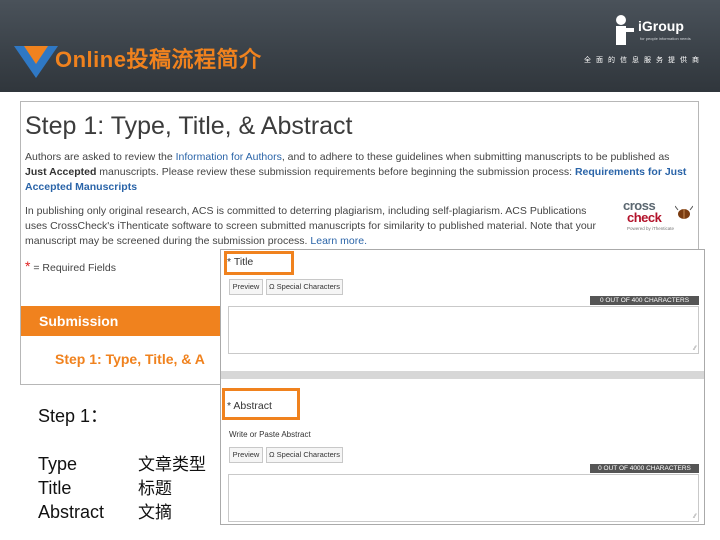 This screenshot has height=540, width=720. Describe the element at coordinates (58, 464) in the screenshot. I see `explanation-en: Type` at that location.